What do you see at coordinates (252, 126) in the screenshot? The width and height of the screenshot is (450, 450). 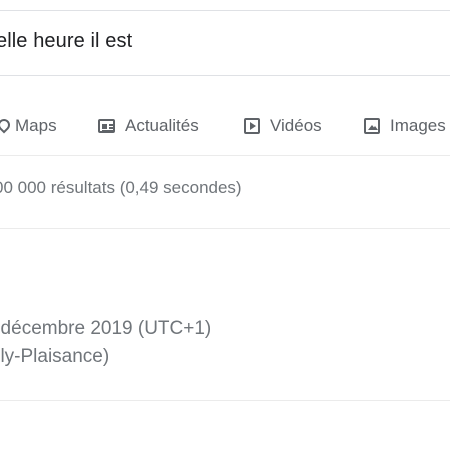 I see `play-video-icon` at bounding box center [252, 126].